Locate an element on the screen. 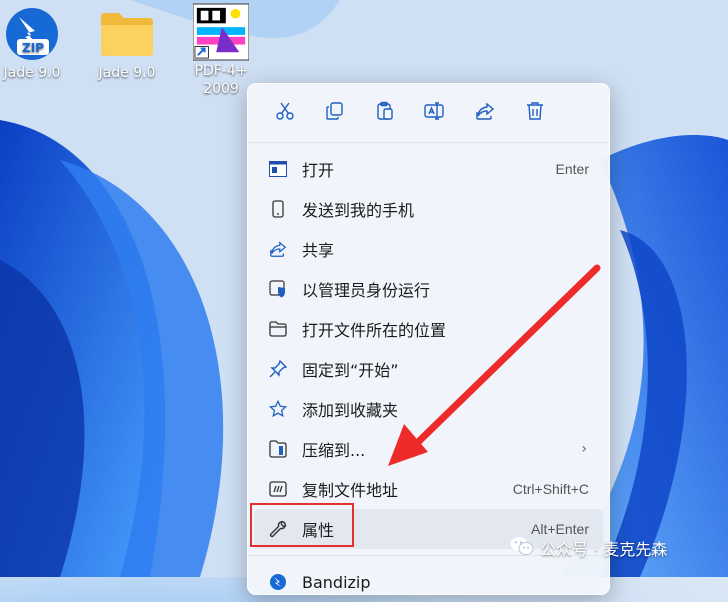  wechat-icon is located at coordinates (522, 548).